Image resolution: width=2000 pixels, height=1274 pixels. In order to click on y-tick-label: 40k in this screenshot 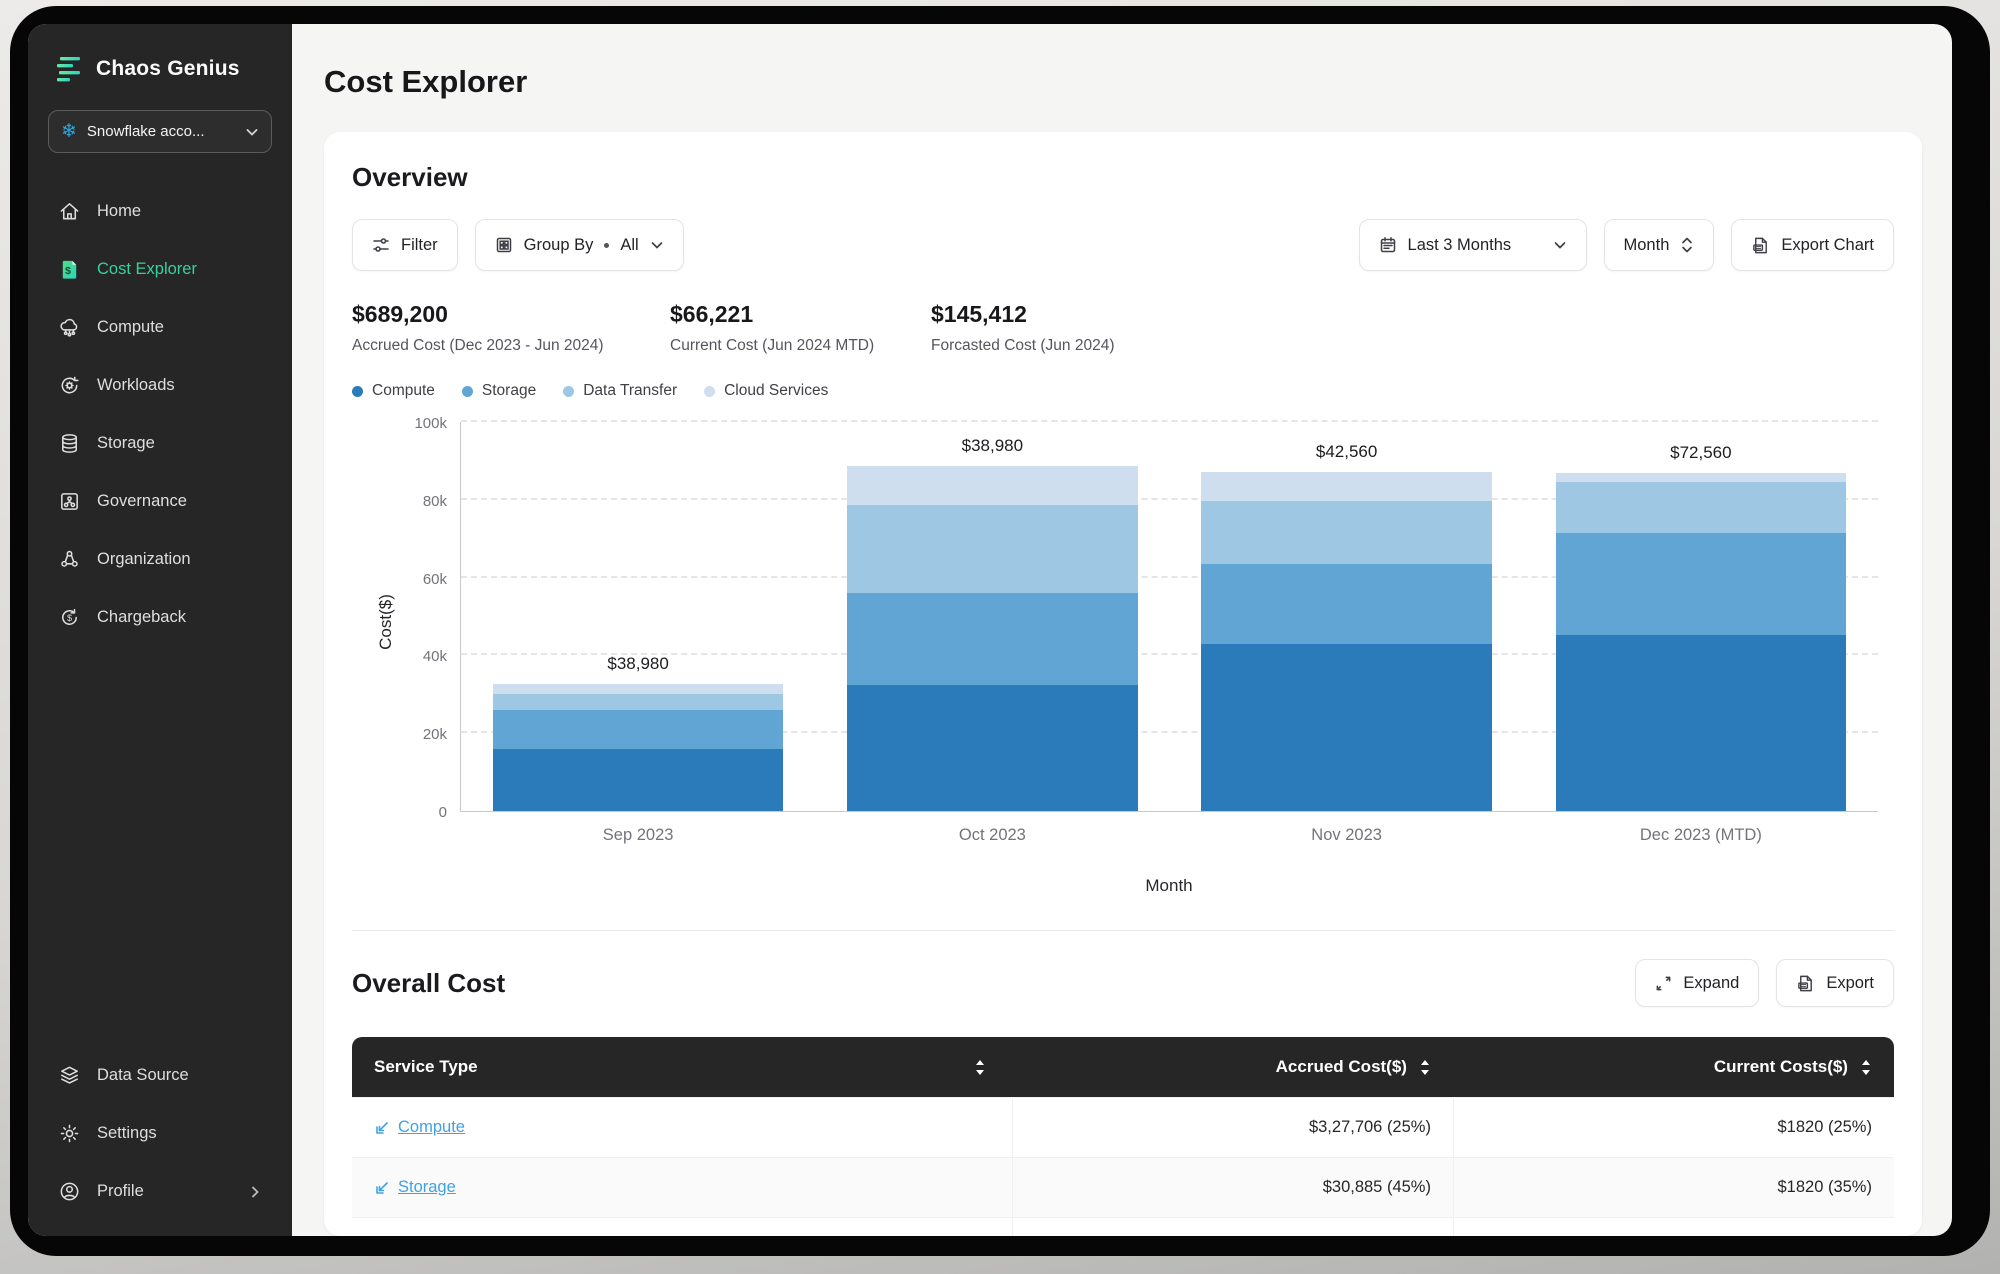, I will do `click(434, 657)`.